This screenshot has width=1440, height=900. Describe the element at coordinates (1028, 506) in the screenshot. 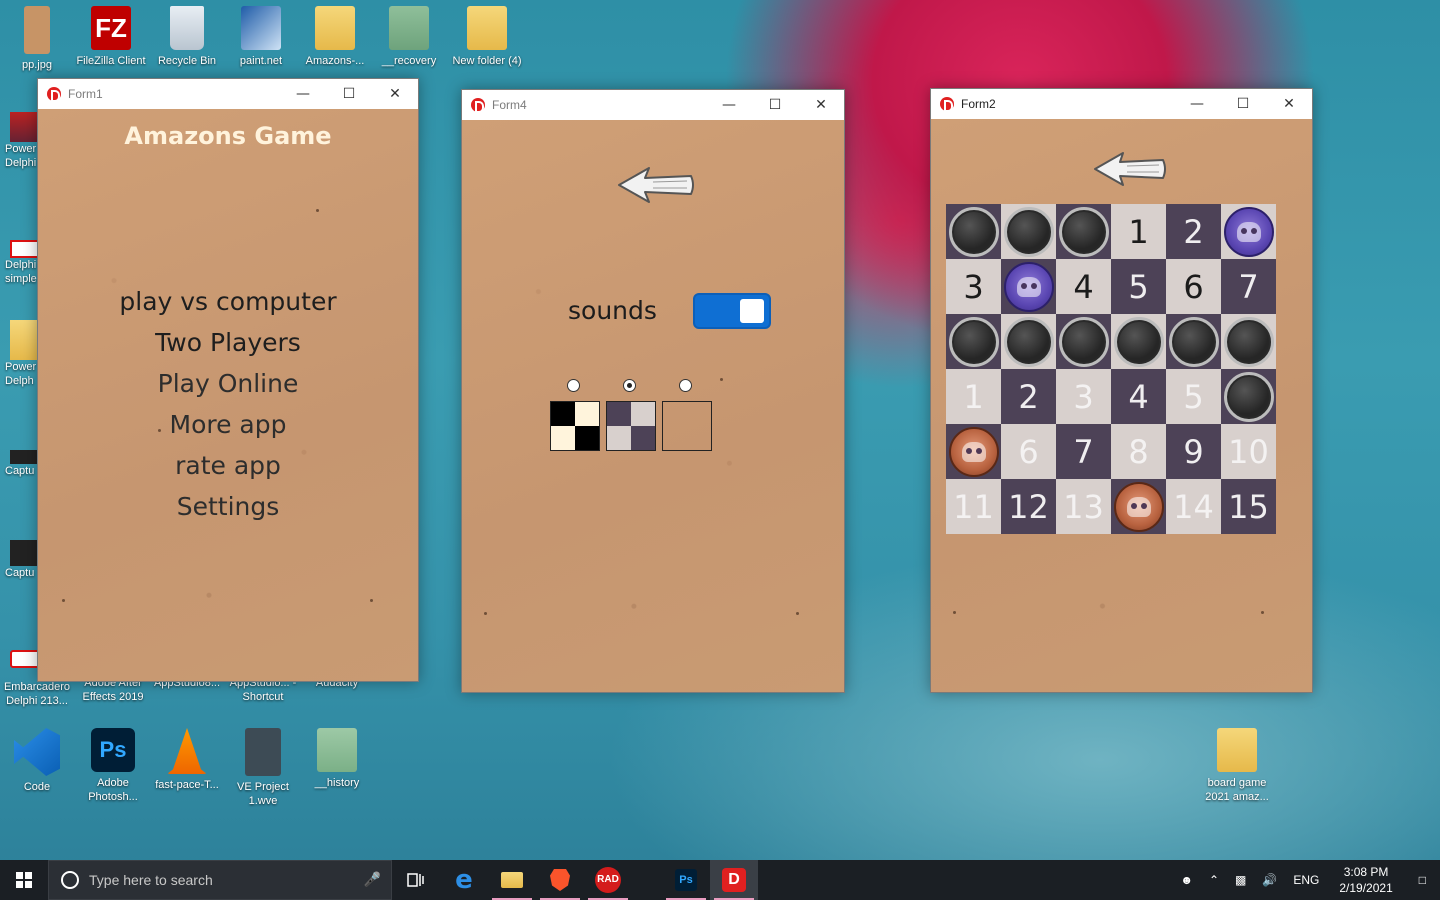

I see `board-cell: 12` at that location.